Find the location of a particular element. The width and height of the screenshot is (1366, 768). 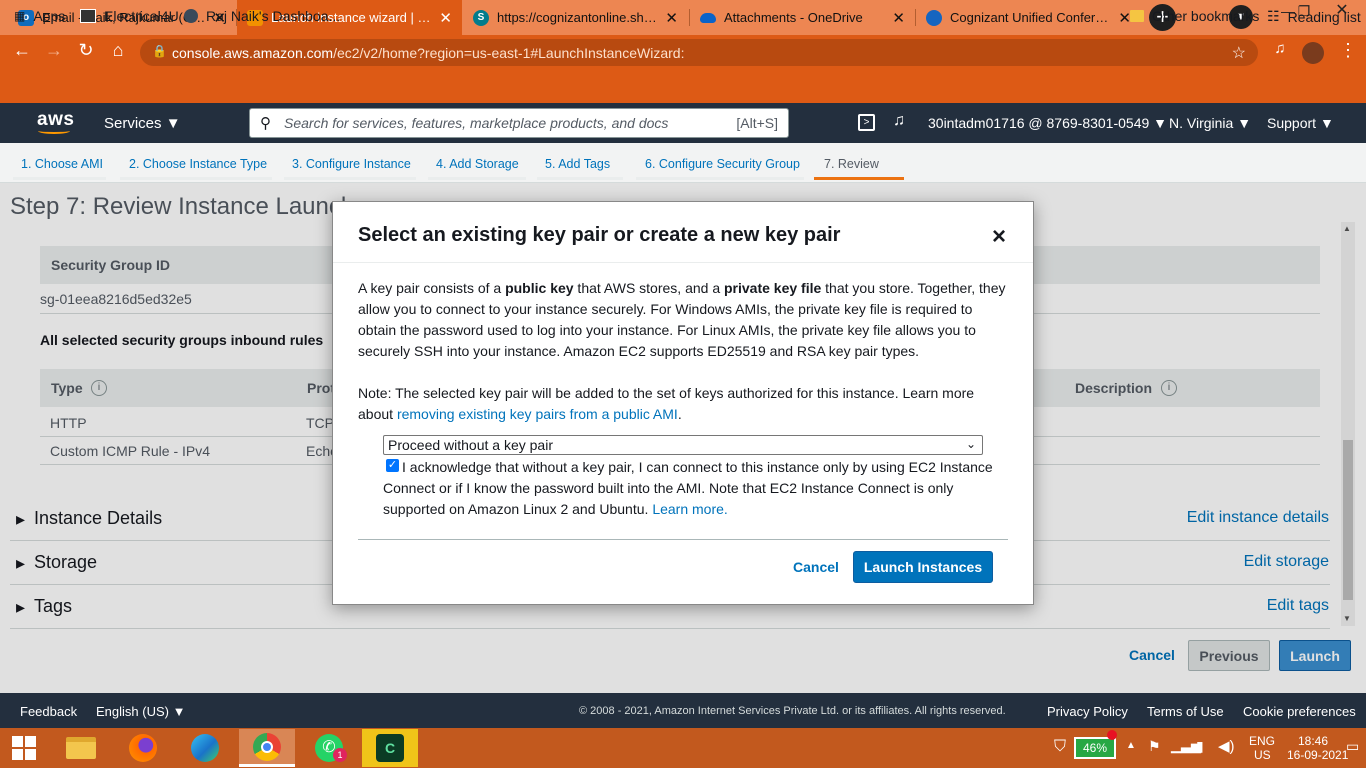

firefox-icon is located at coordinates (143, 748).